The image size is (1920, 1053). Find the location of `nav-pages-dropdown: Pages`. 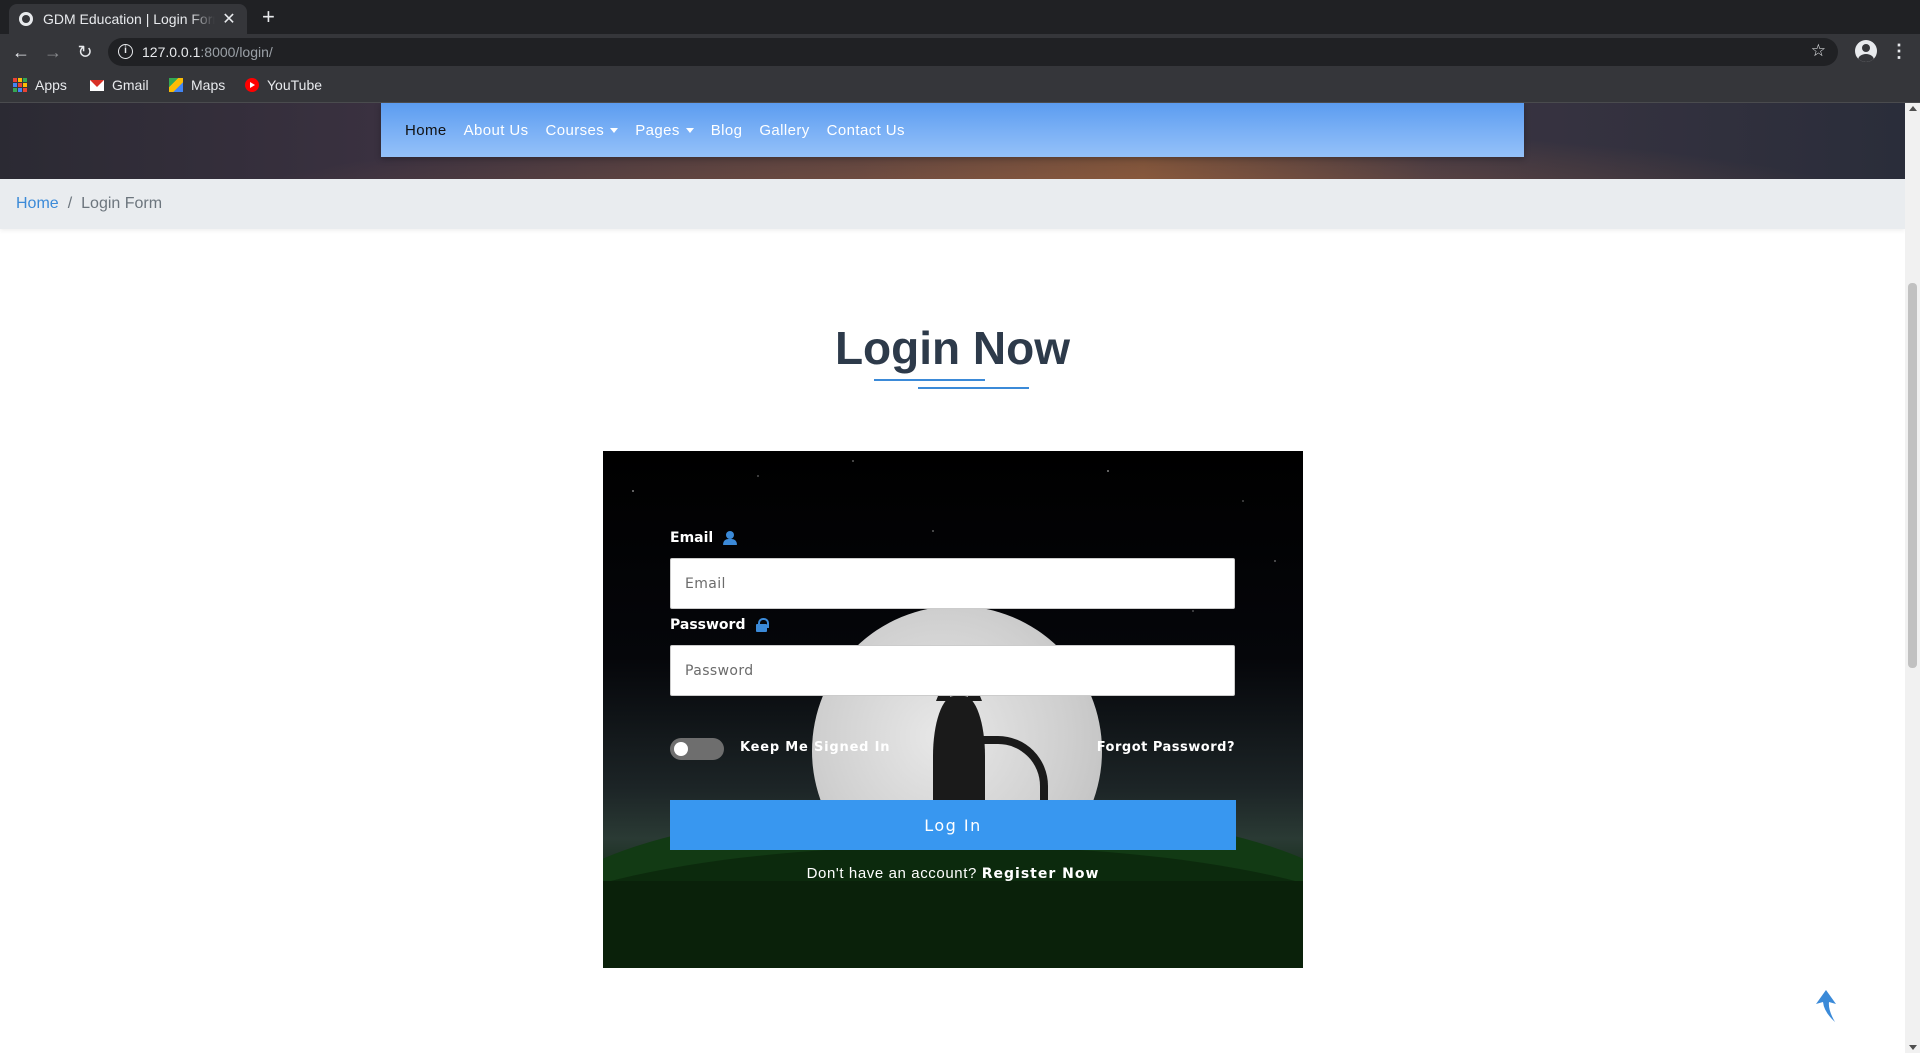

nav-pages-dropdown: Pages is located at coordinates (664, 130).